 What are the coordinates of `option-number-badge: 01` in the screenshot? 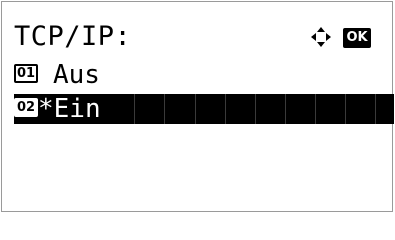 It's located at (26, 73).